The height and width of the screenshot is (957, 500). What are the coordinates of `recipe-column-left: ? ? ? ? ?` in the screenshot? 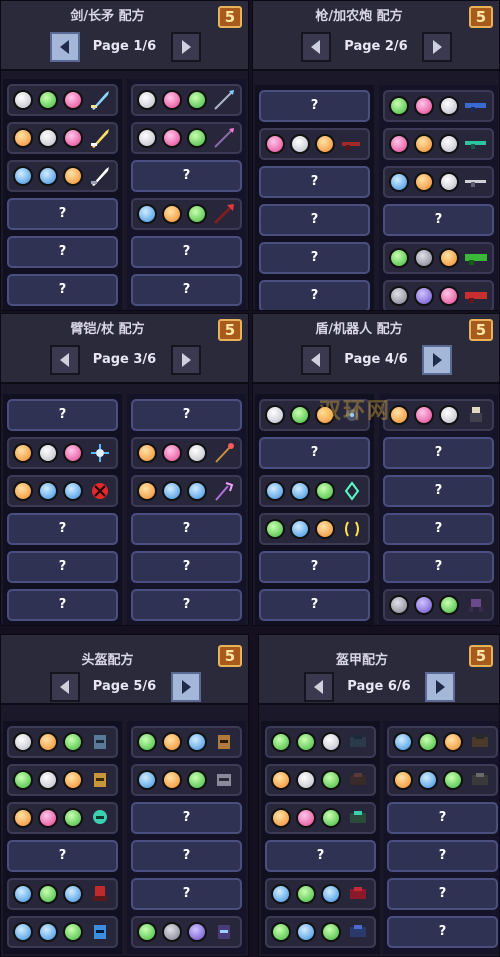 It's located at (314, 197).